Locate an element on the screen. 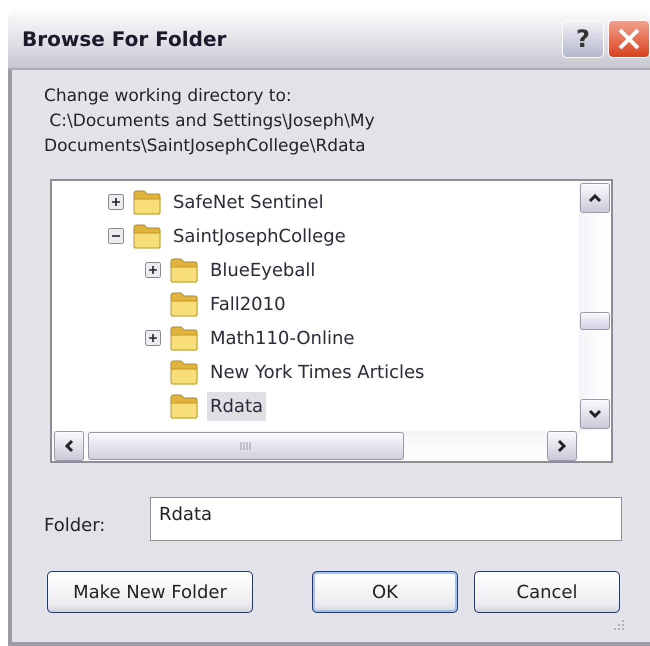  dialog-button: OK is located at coordinates (385, 592).